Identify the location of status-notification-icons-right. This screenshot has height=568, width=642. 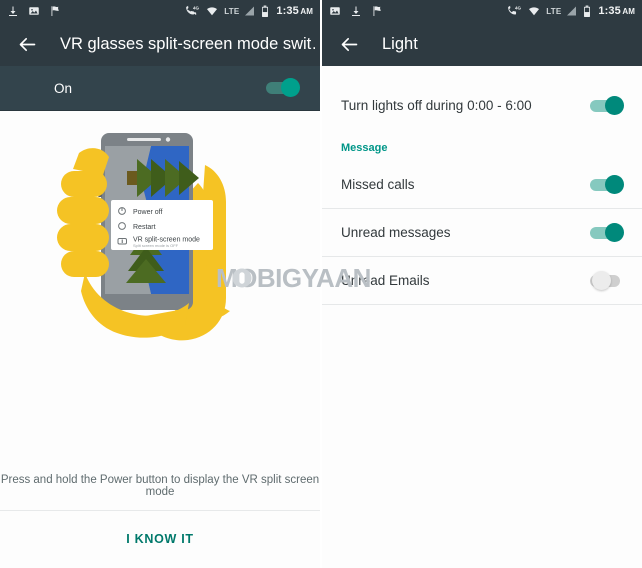
(356, 11).